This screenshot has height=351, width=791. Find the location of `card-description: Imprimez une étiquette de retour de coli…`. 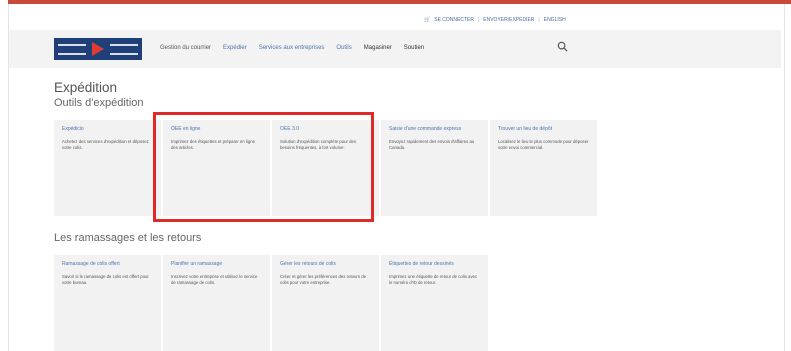

card-description: Imprimez une étiquette de retour de coli… is located at coordinates (433, 279).